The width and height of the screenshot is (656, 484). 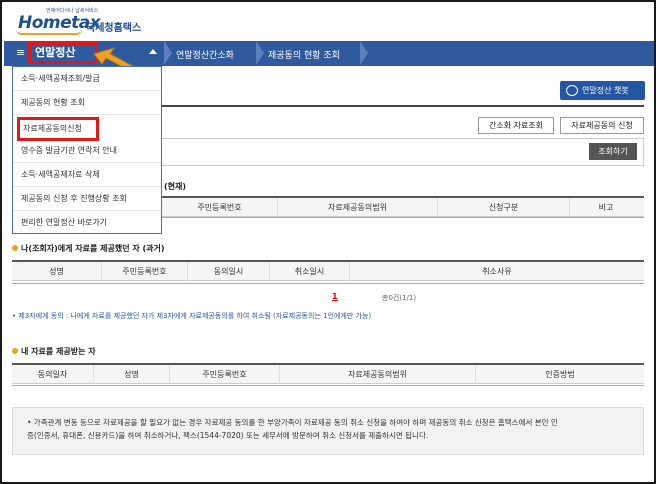 What do you see at coordinates (49, 32) in the screenshot?
I see `logo-swoosh-icon` at bounding box center [49, 32].